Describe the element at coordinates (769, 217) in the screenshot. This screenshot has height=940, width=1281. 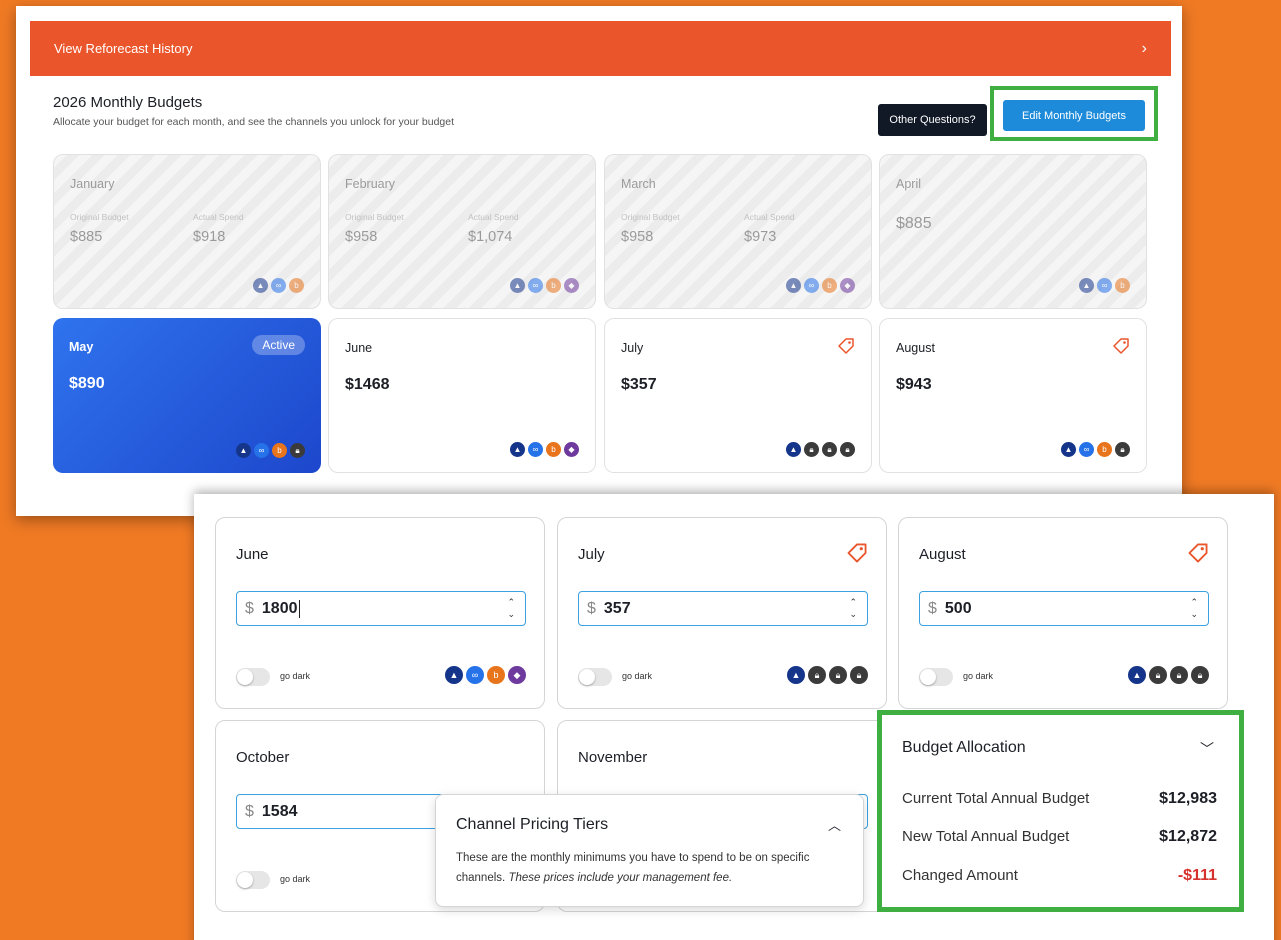
I see `actual-spend-label: Actual Spend` at that location.